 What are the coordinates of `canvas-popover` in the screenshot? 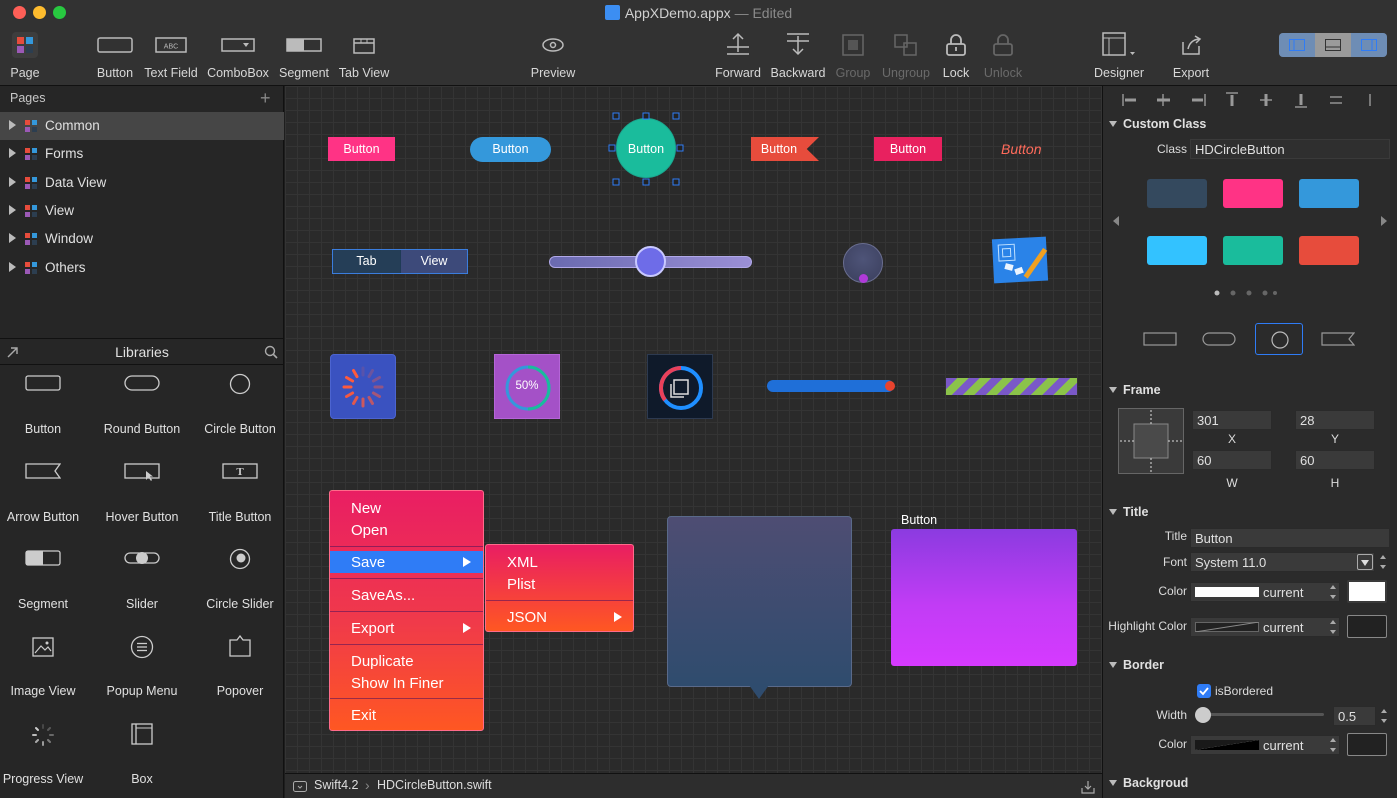 It's located at (759, 601).